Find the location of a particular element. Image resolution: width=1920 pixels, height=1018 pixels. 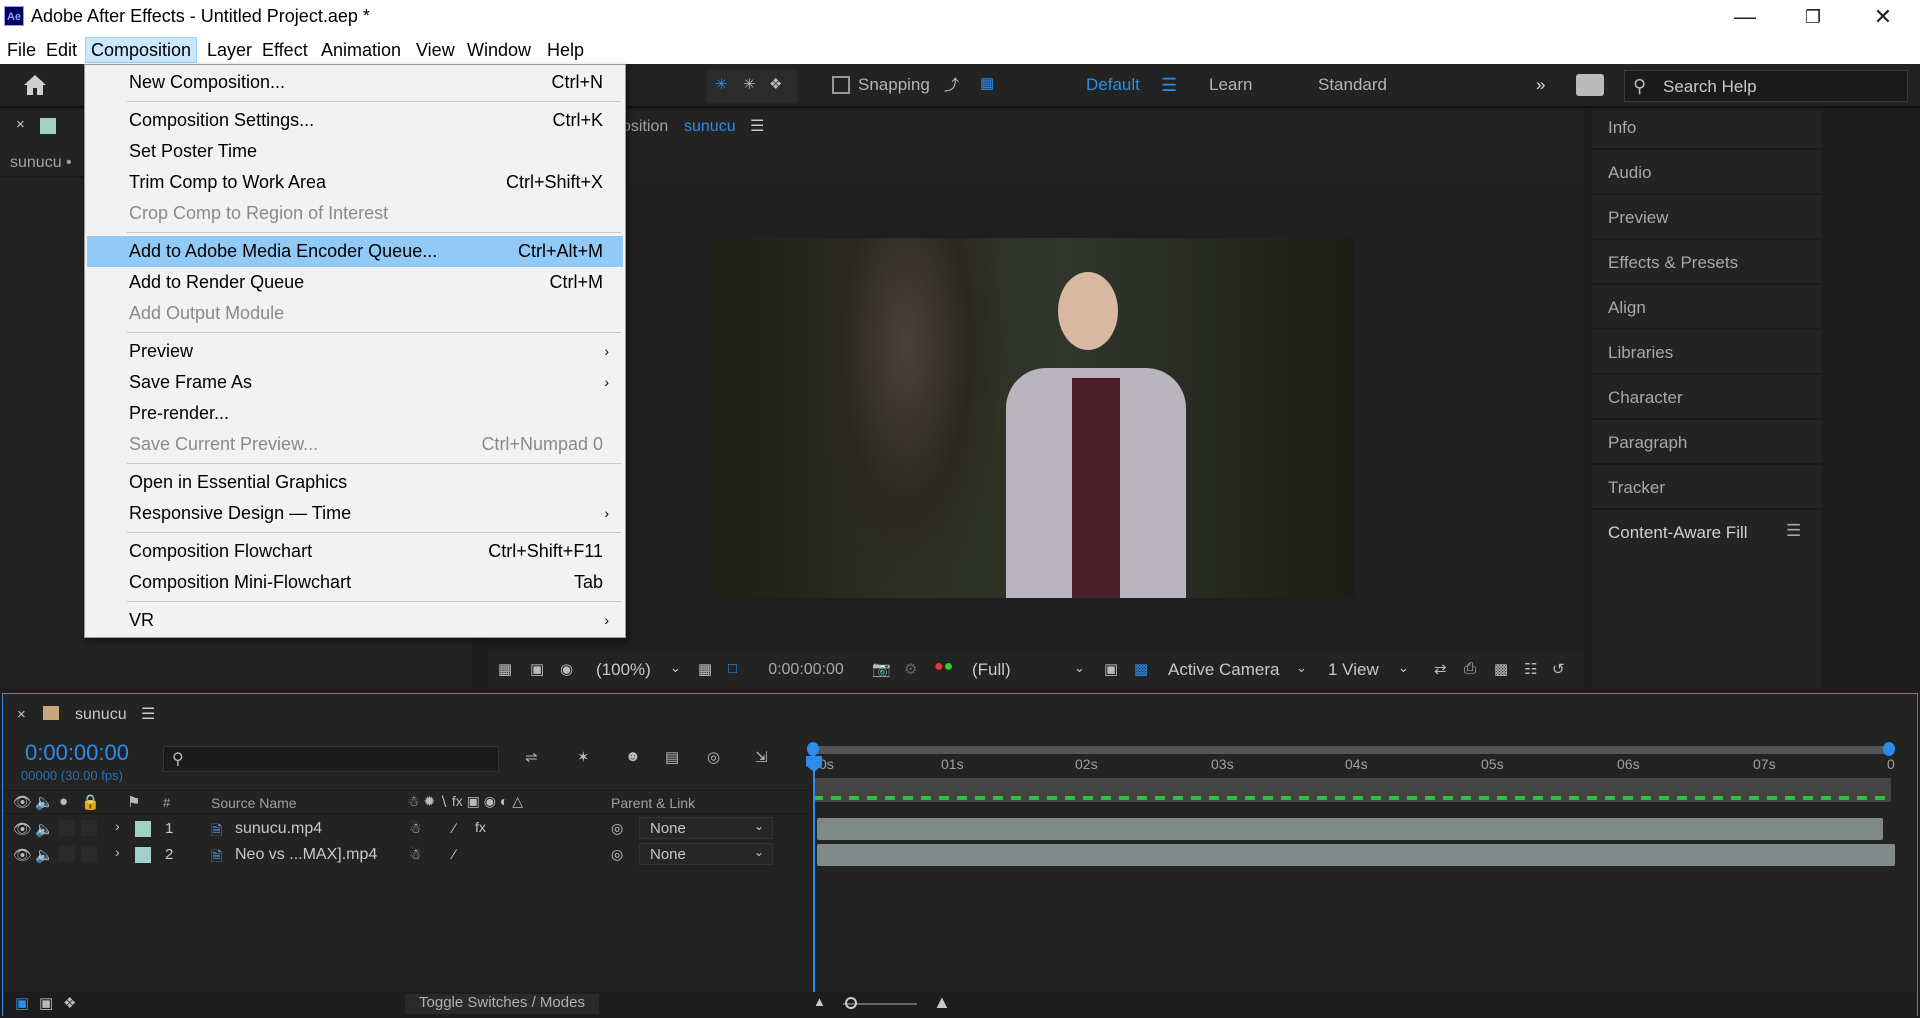

resolution-dropdown: (Full) ⌄ is located at coordinates (1029, 670).